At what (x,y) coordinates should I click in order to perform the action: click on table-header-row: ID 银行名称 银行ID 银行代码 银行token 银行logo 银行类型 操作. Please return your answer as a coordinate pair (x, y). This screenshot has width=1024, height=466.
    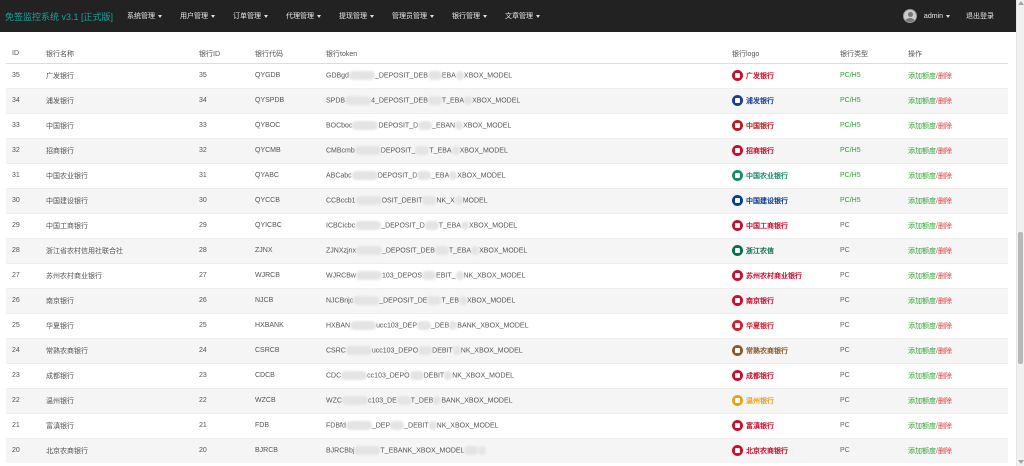
    Looking at the image, I should click on (507, 54).